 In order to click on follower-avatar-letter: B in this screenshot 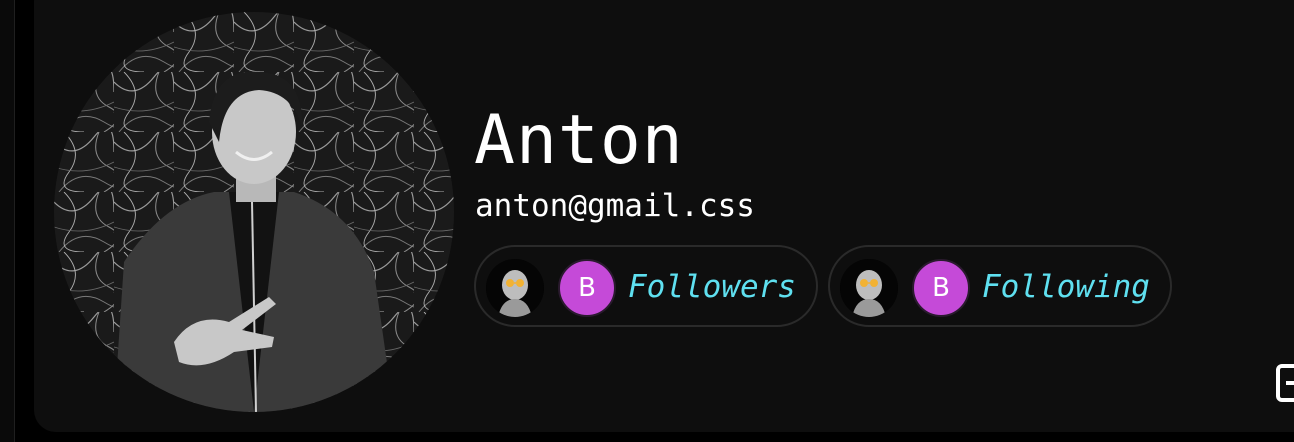, I will do `click(587, 288)`.